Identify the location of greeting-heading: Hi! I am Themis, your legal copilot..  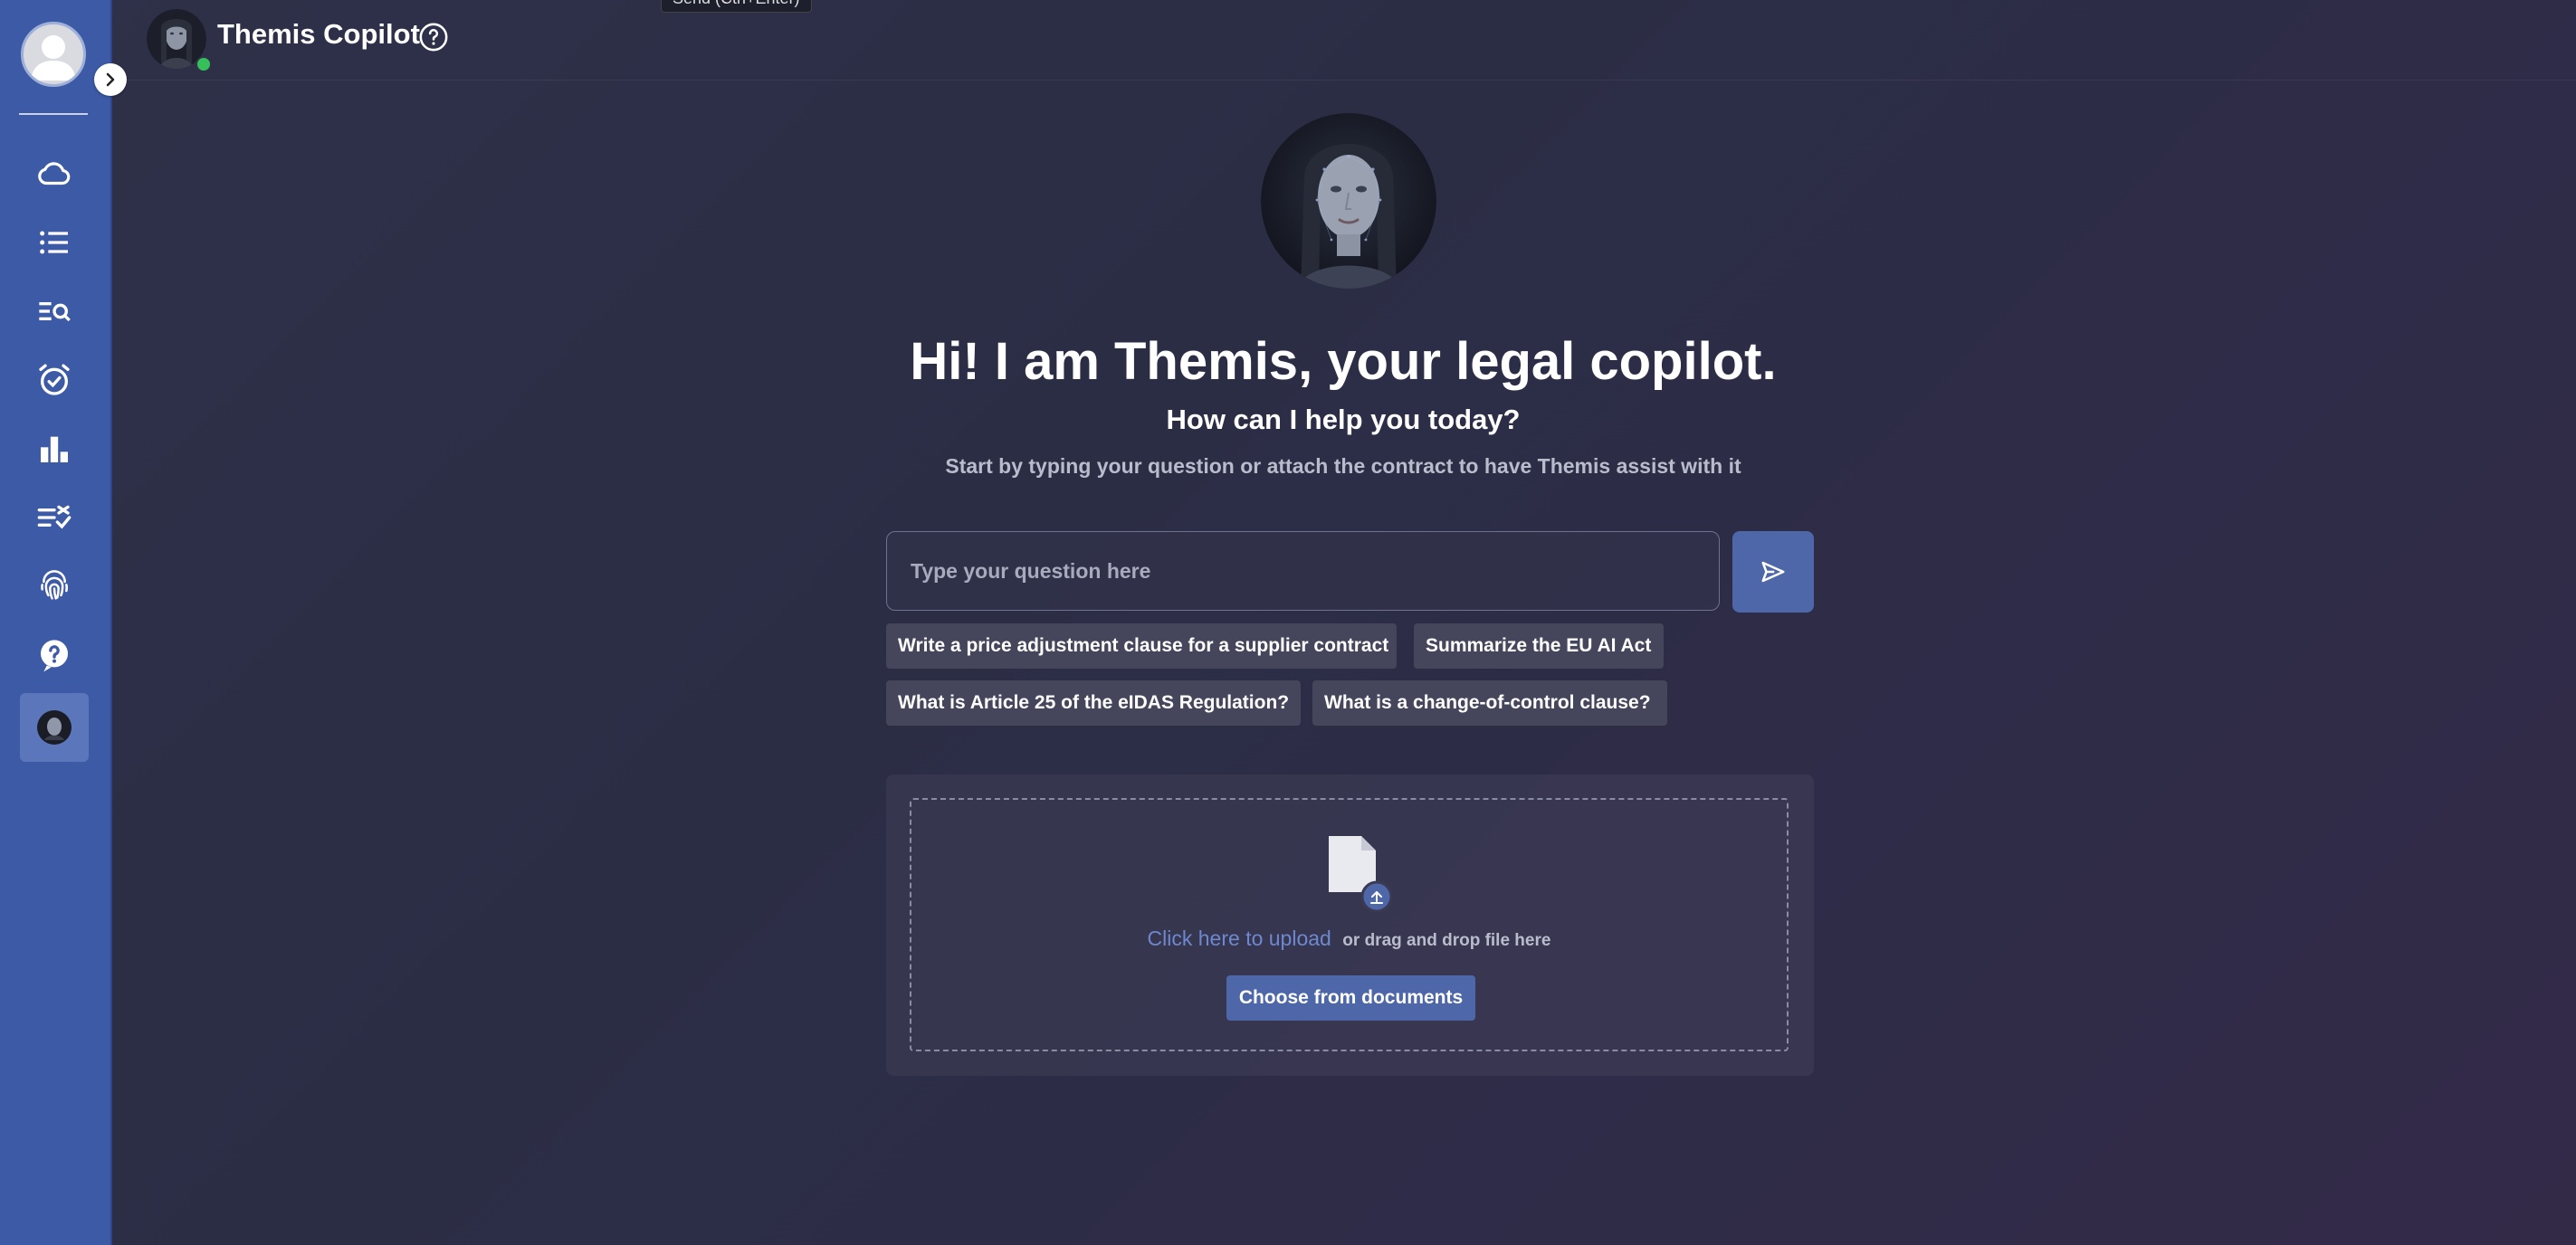
(1343, 361).